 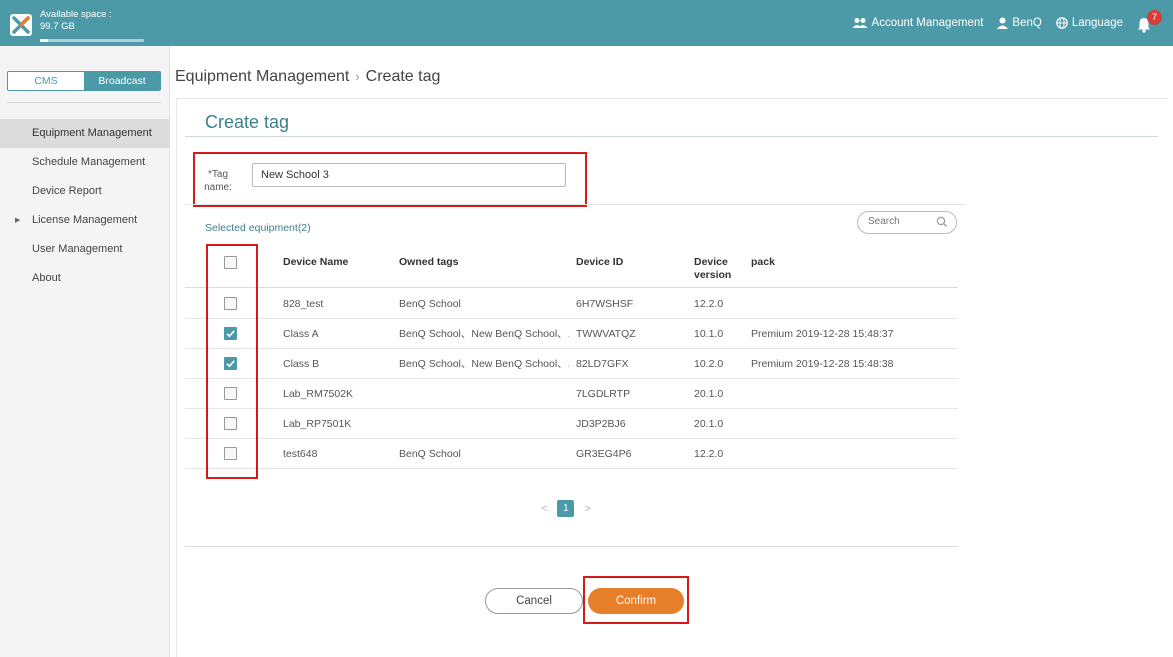 What do you see at coordinates (301, 334) in the screenshot?
I see `device-name-cell: Class A` at bounding box center [301, 334].